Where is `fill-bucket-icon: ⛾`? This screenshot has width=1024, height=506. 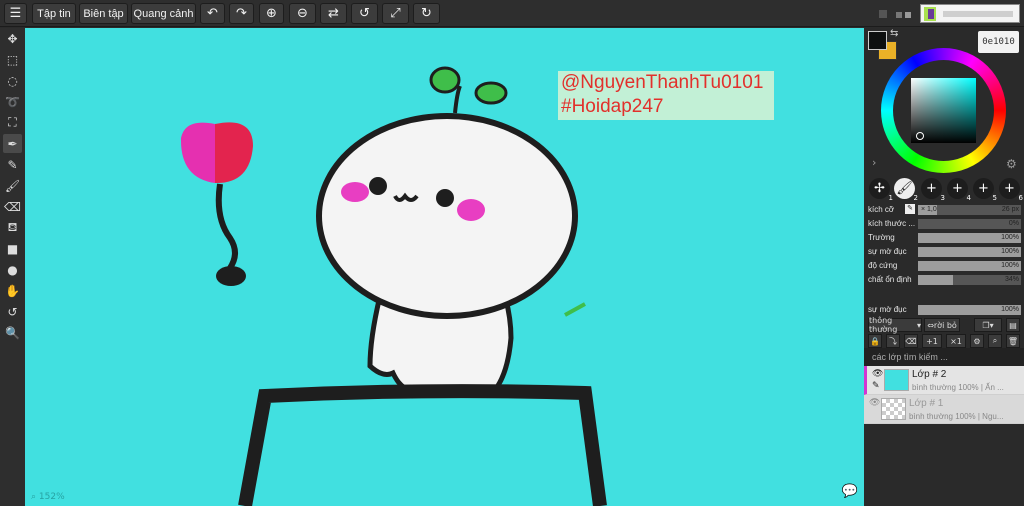
fill-bucket-icon: ⛾ is located at coordinates (12, 227).